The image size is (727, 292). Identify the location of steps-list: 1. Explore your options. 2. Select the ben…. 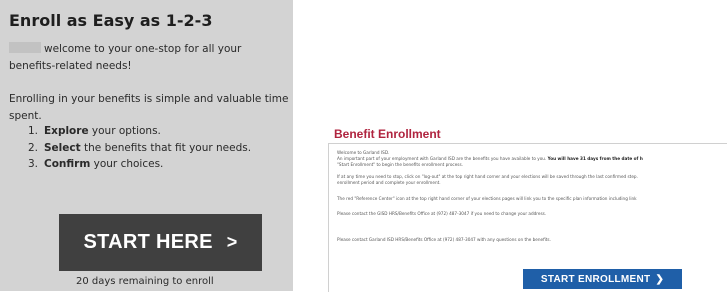
(139, 148).